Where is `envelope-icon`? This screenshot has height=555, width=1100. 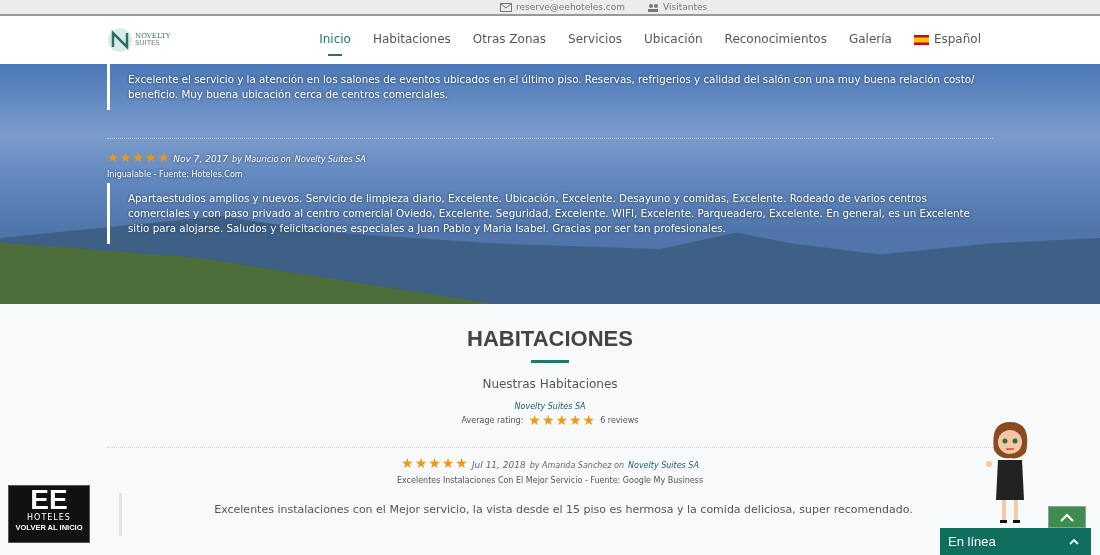
envelope-icon is located at coordinates (506, 7).